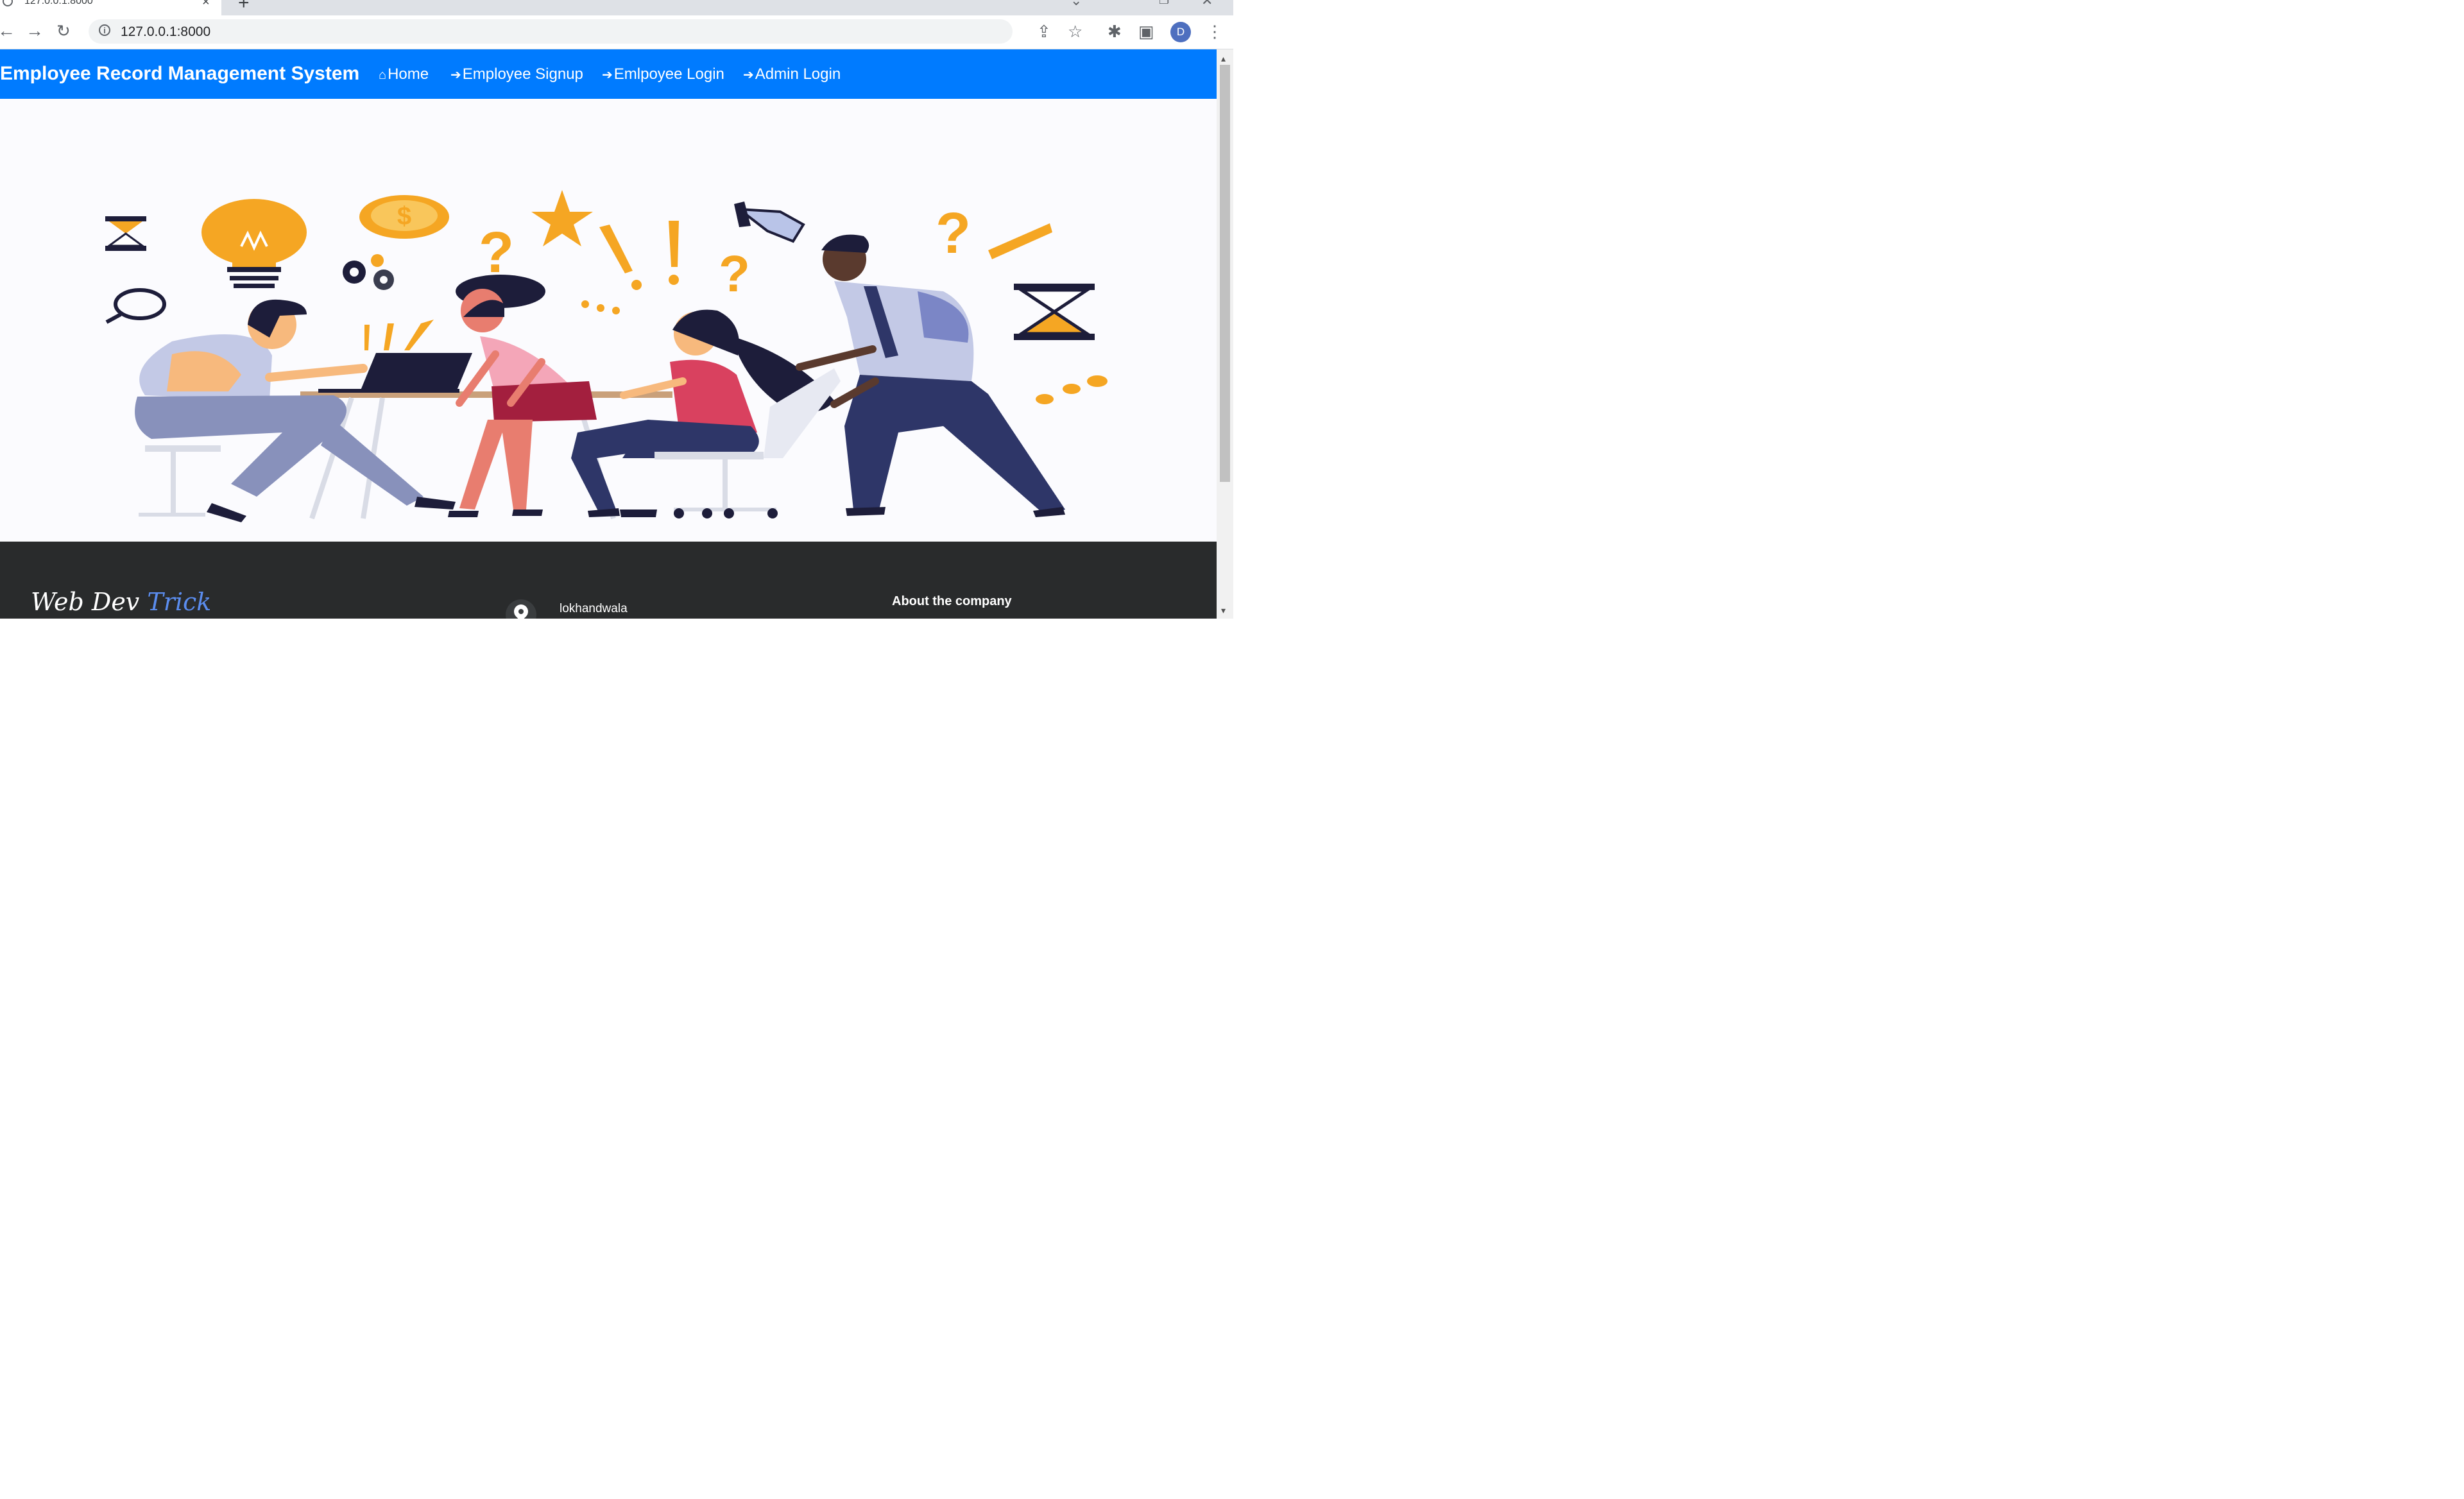  What do you see at coordinates (8, 3) in the screenshot?
I see `globe-icon` at bounding box center [8, 3].